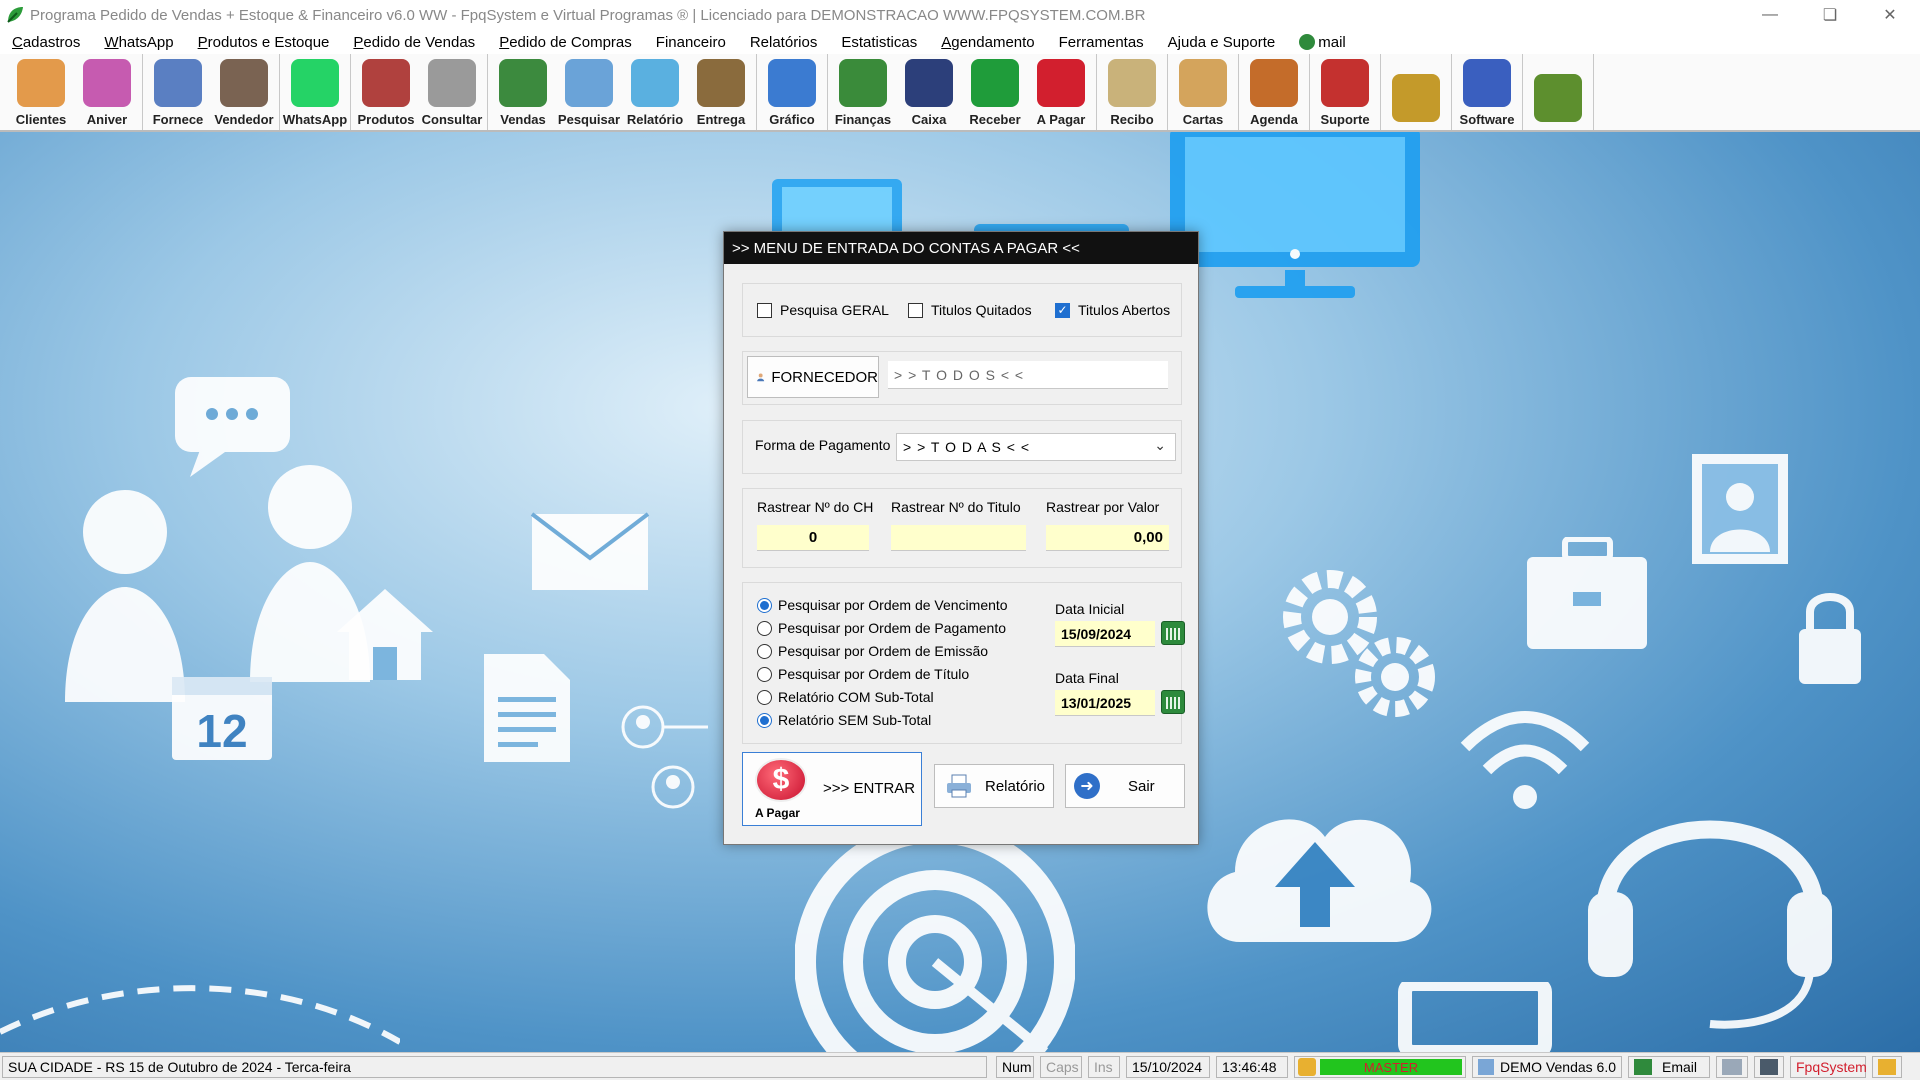  Describe the element at coordinates (386, 92) in the screenshot. I see `toolbar-button-produtos: Produtos` at that location.